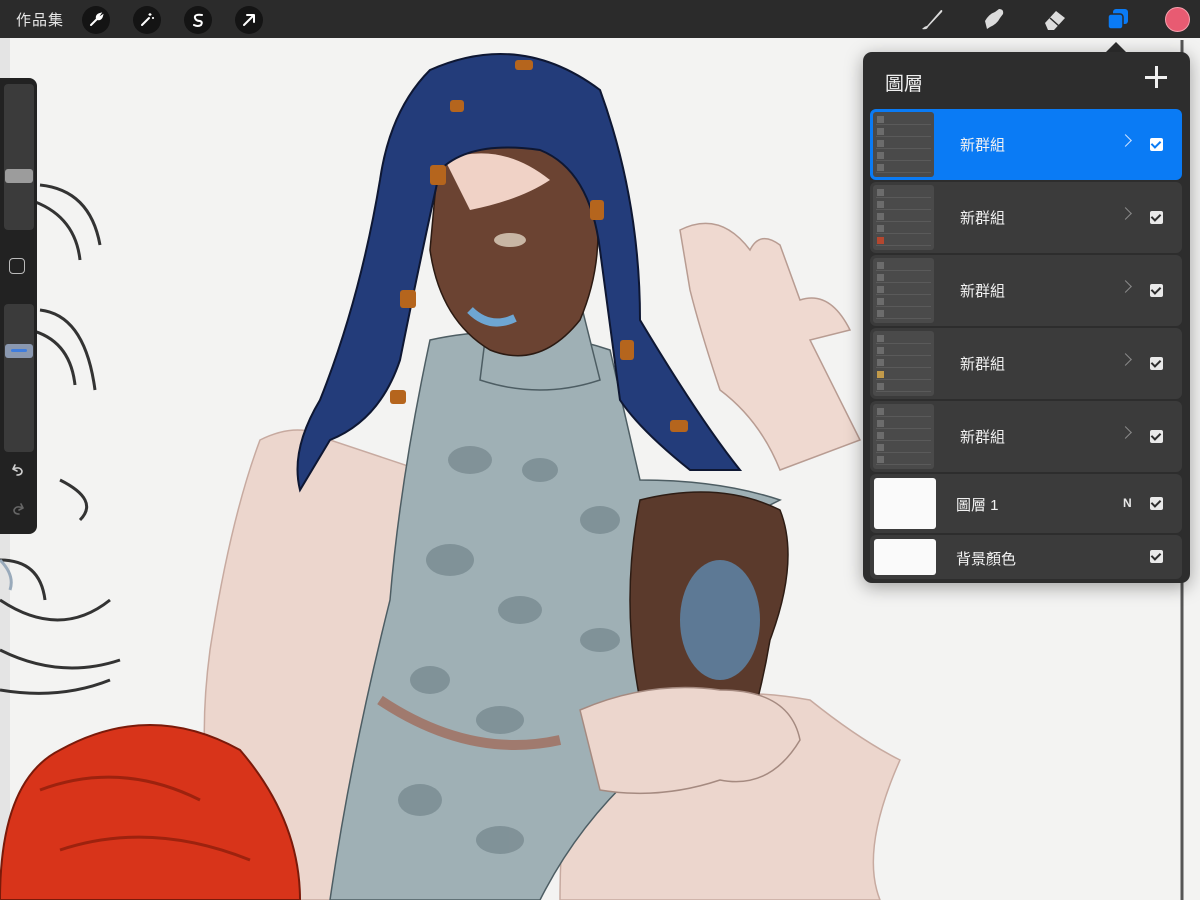  Describe the element at coordinates (40, 19) in the screenshot. I see `gallery-button: 作品集` at that location.